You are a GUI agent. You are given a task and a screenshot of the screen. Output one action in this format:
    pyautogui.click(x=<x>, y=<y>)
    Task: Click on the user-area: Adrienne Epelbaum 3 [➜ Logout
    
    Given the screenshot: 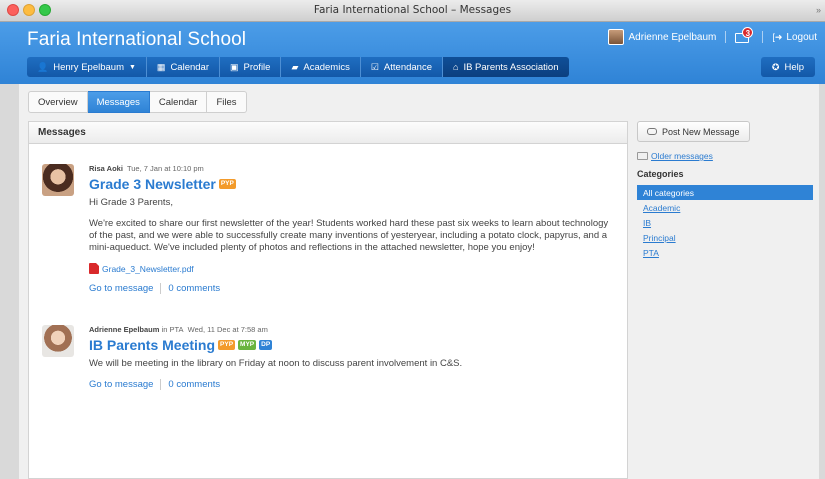 What is the action you would take?
    pyautogui.click(x=712, y=36)
    